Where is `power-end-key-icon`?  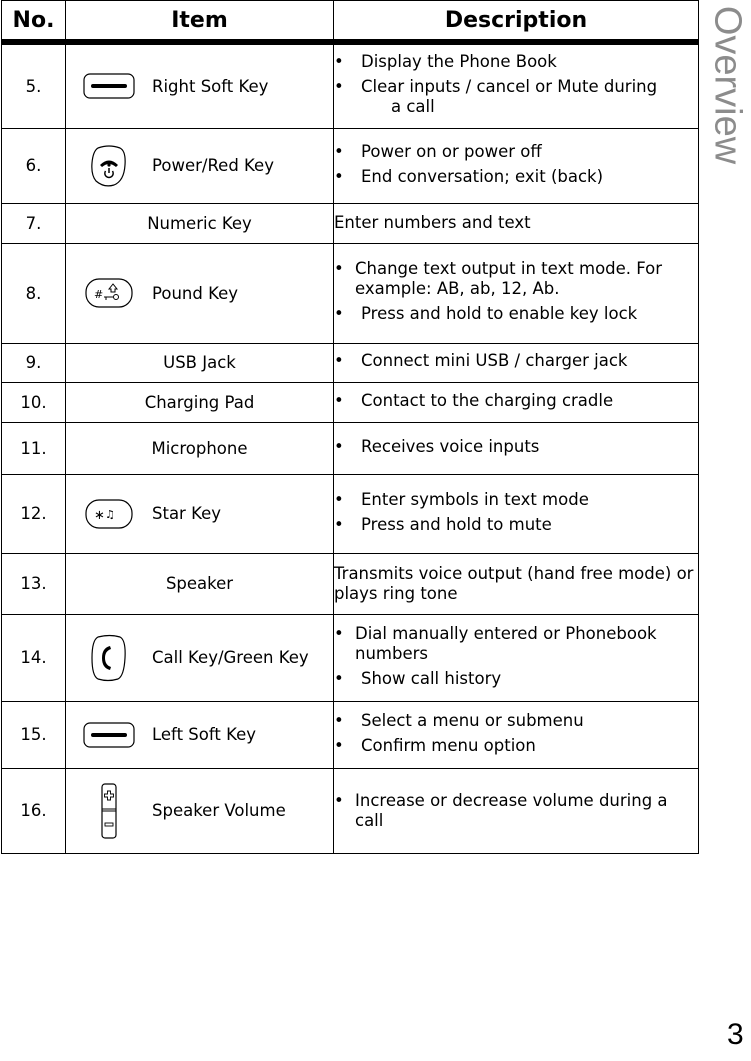
power-end-key-icon is located at coordinates (109, 165).